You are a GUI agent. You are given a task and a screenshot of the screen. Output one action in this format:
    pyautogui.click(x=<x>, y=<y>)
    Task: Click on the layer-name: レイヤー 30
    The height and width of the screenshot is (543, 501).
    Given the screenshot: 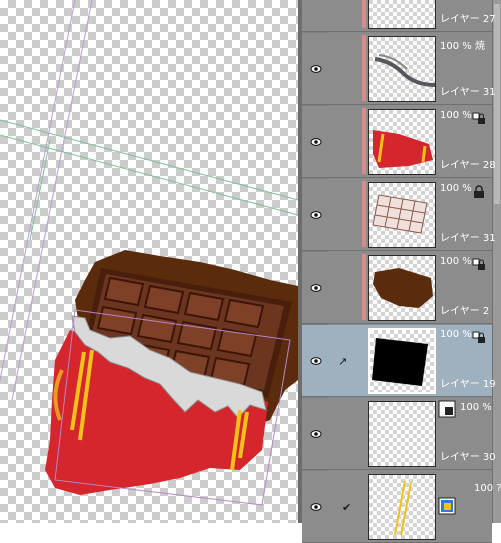 What is the action you would take?
    pyautogui.click(x=468, y=457)
    